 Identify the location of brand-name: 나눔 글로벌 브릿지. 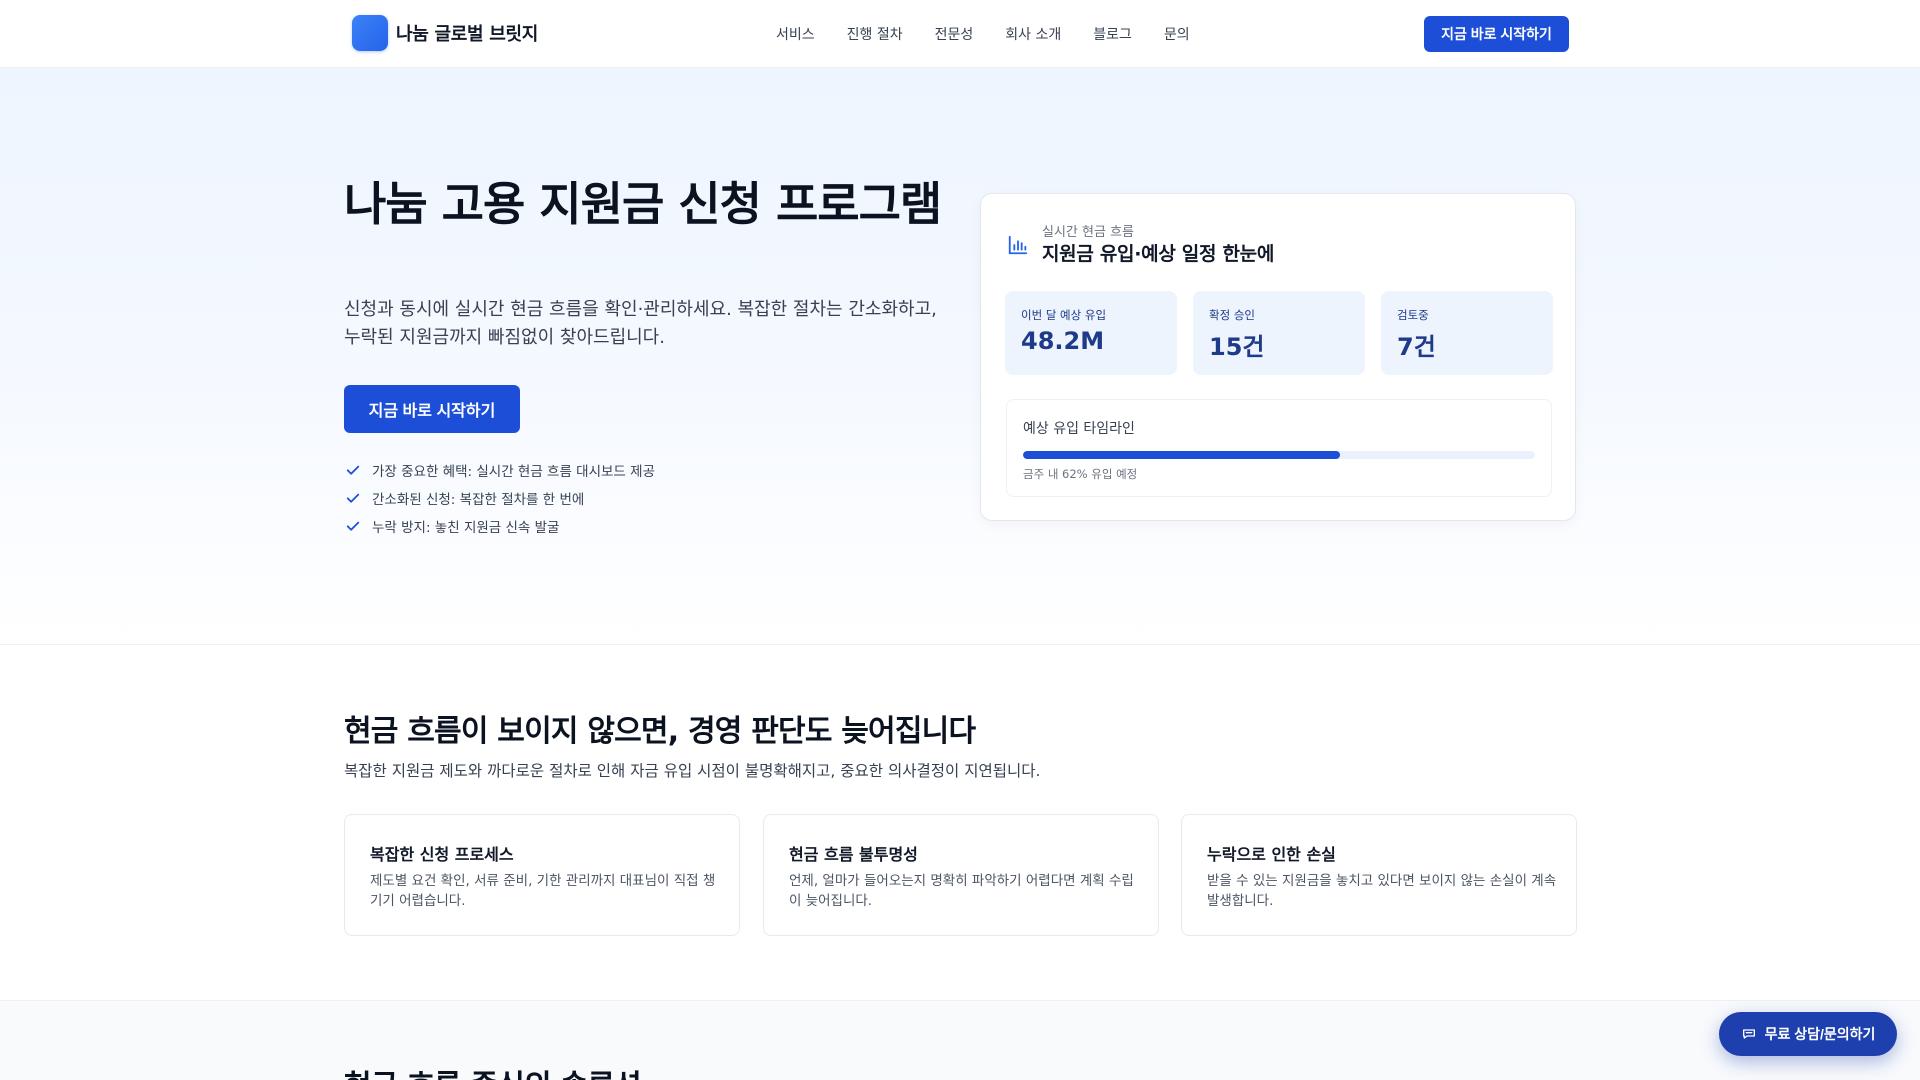
(467, 34).